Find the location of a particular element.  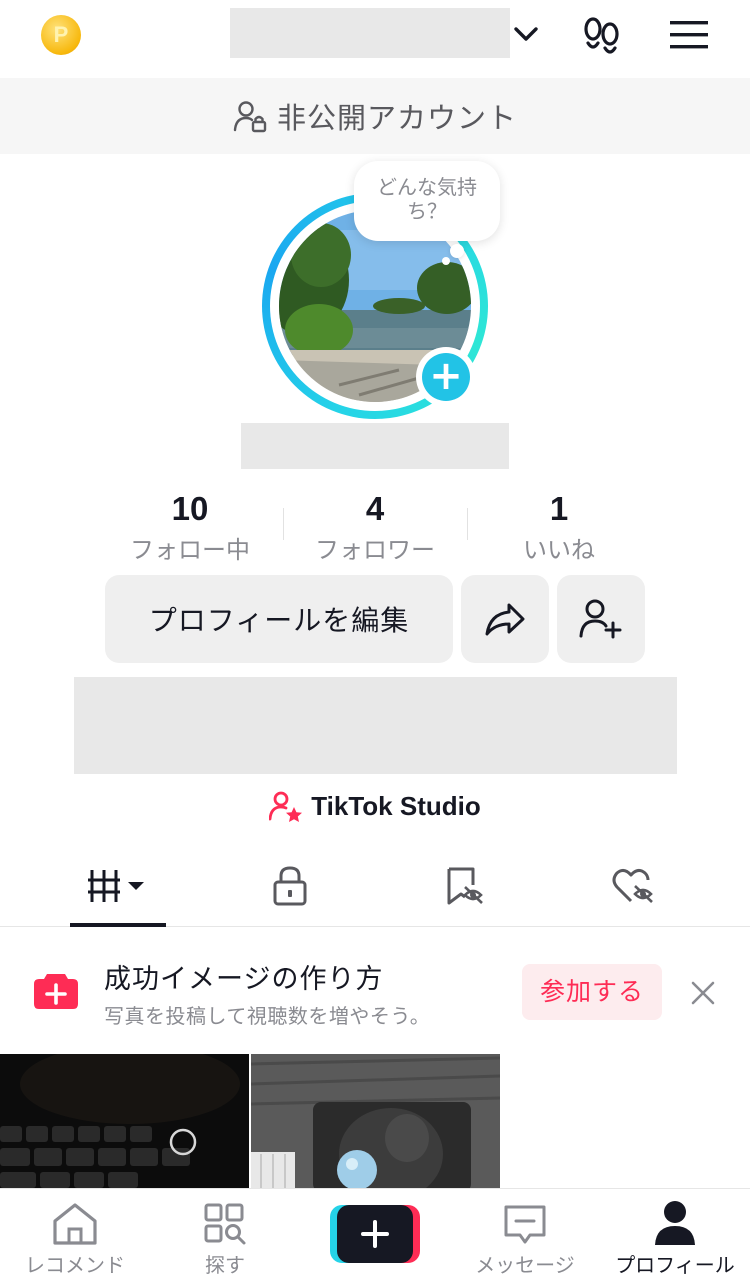

share-arrow-icon is located at coordinates (505, 619).